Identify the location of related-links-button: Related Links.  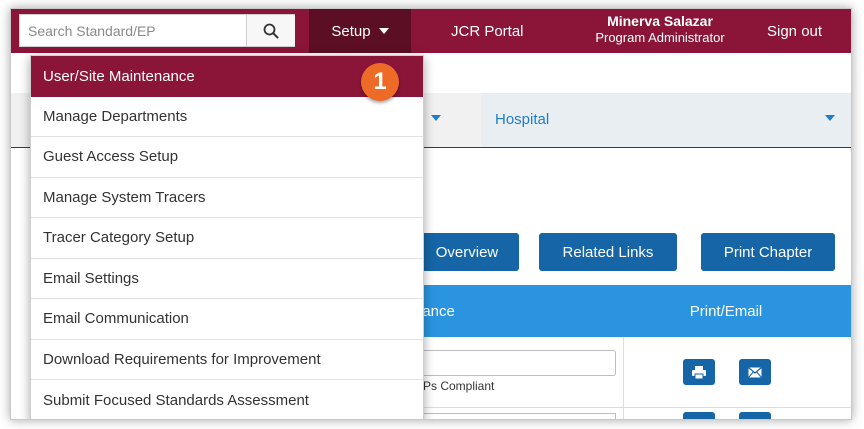
(608, 252).